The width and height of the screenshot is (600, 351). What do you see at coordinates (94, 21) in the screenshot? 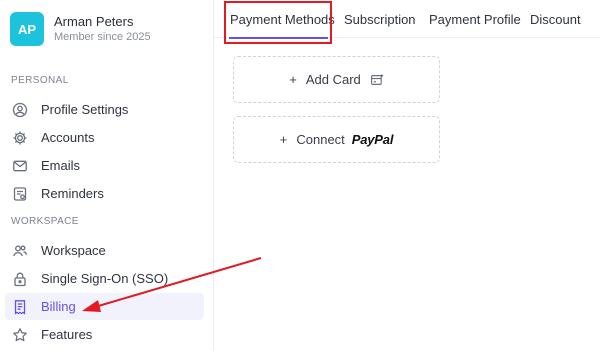
I see `profile-name: Arman Peters` at bounding box center [94, 21].